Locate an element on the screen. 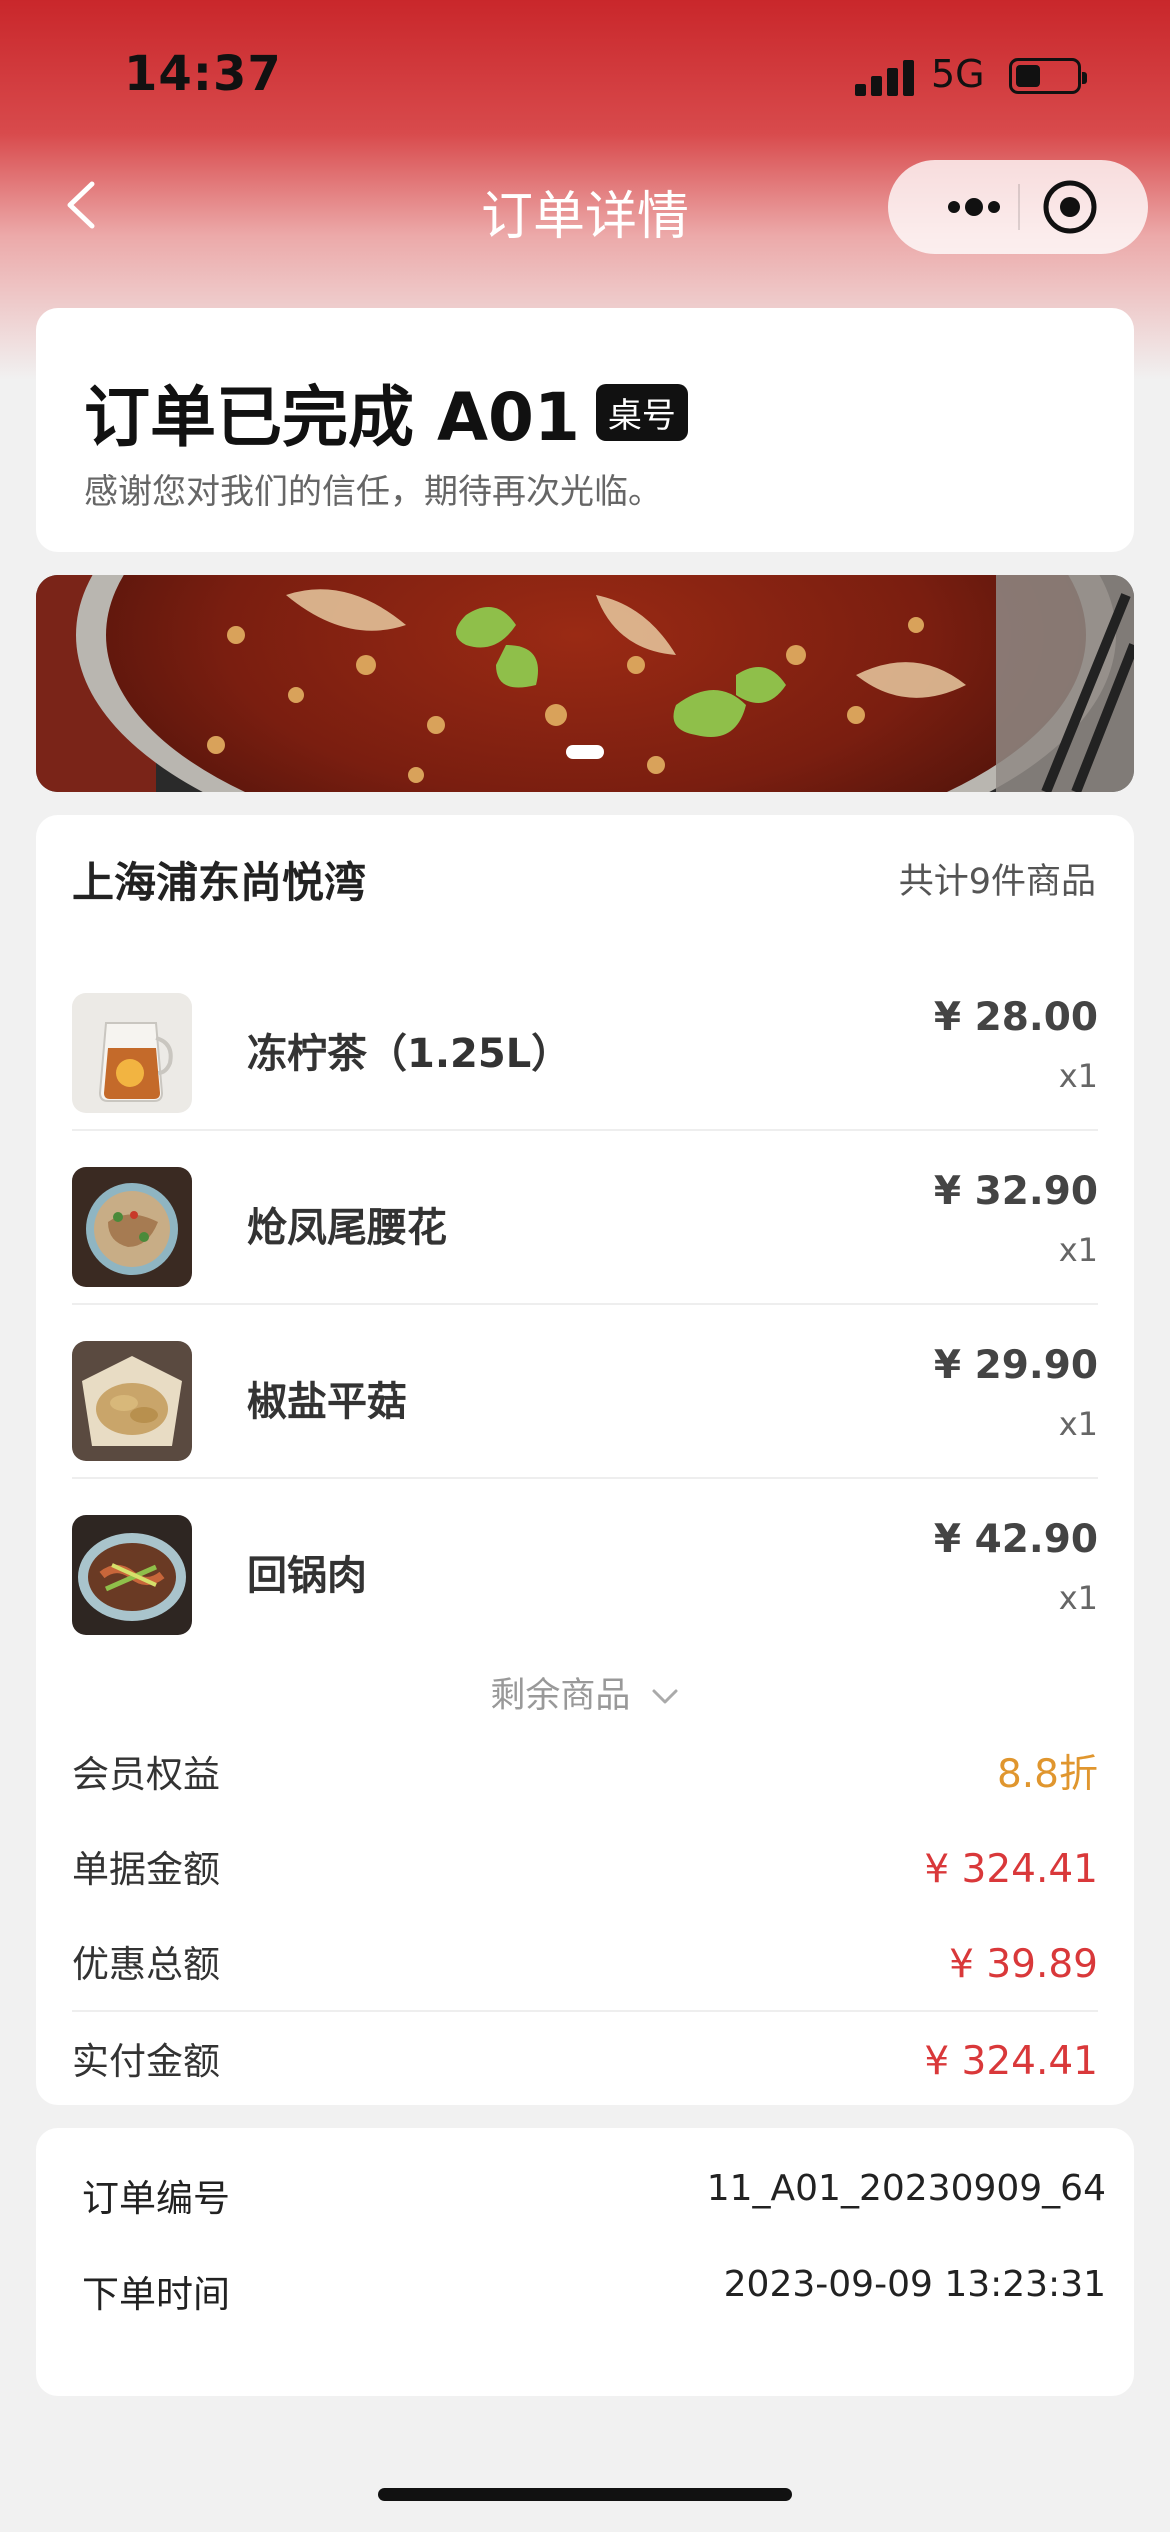  capsule-divider is located at coordinates (1019, 207).